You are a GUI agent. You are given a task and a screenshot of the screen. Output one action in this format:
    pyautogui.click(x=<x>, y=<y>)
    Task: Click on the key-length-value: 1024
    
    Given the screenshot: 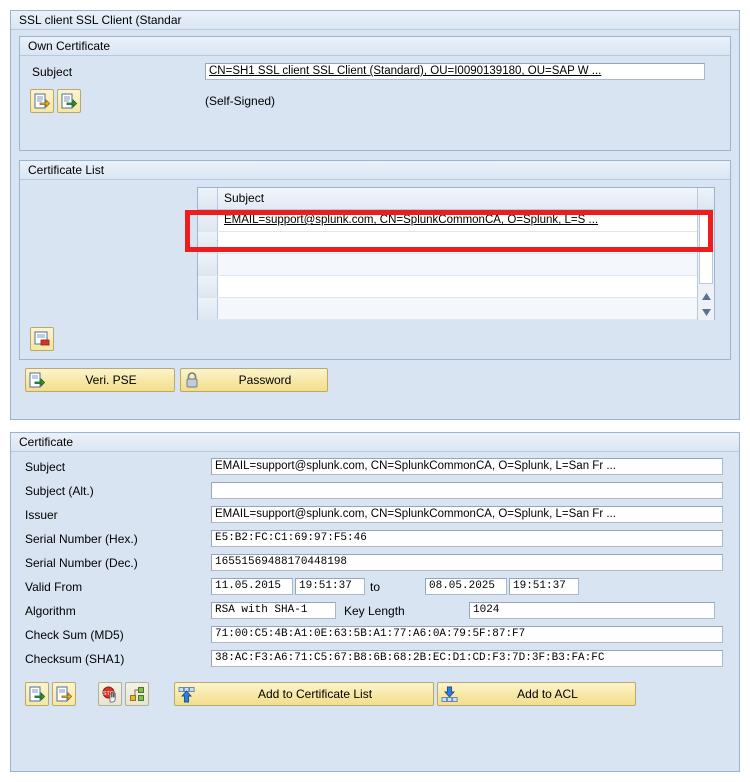 What is the action you would take?
    pyautogui.click(x=592, y=610)
    